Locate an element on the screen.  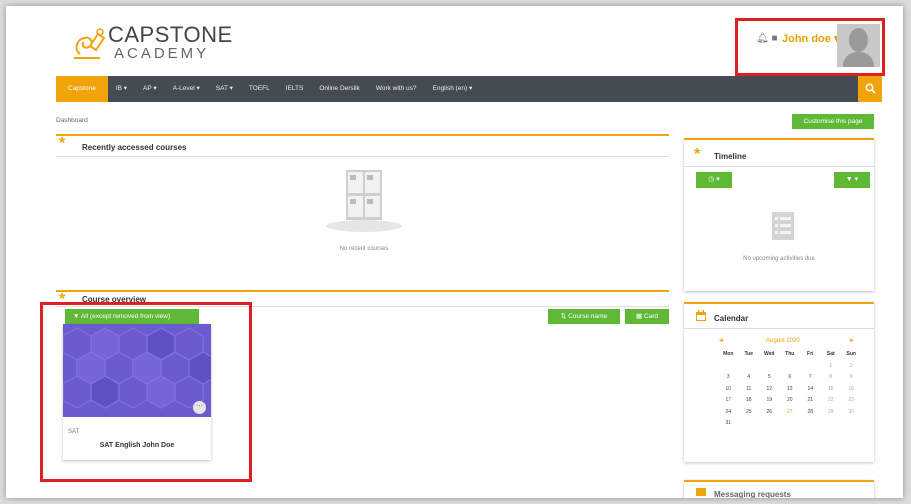
logo-subtitle: ACADEMY is located at coordinates (162, 53).